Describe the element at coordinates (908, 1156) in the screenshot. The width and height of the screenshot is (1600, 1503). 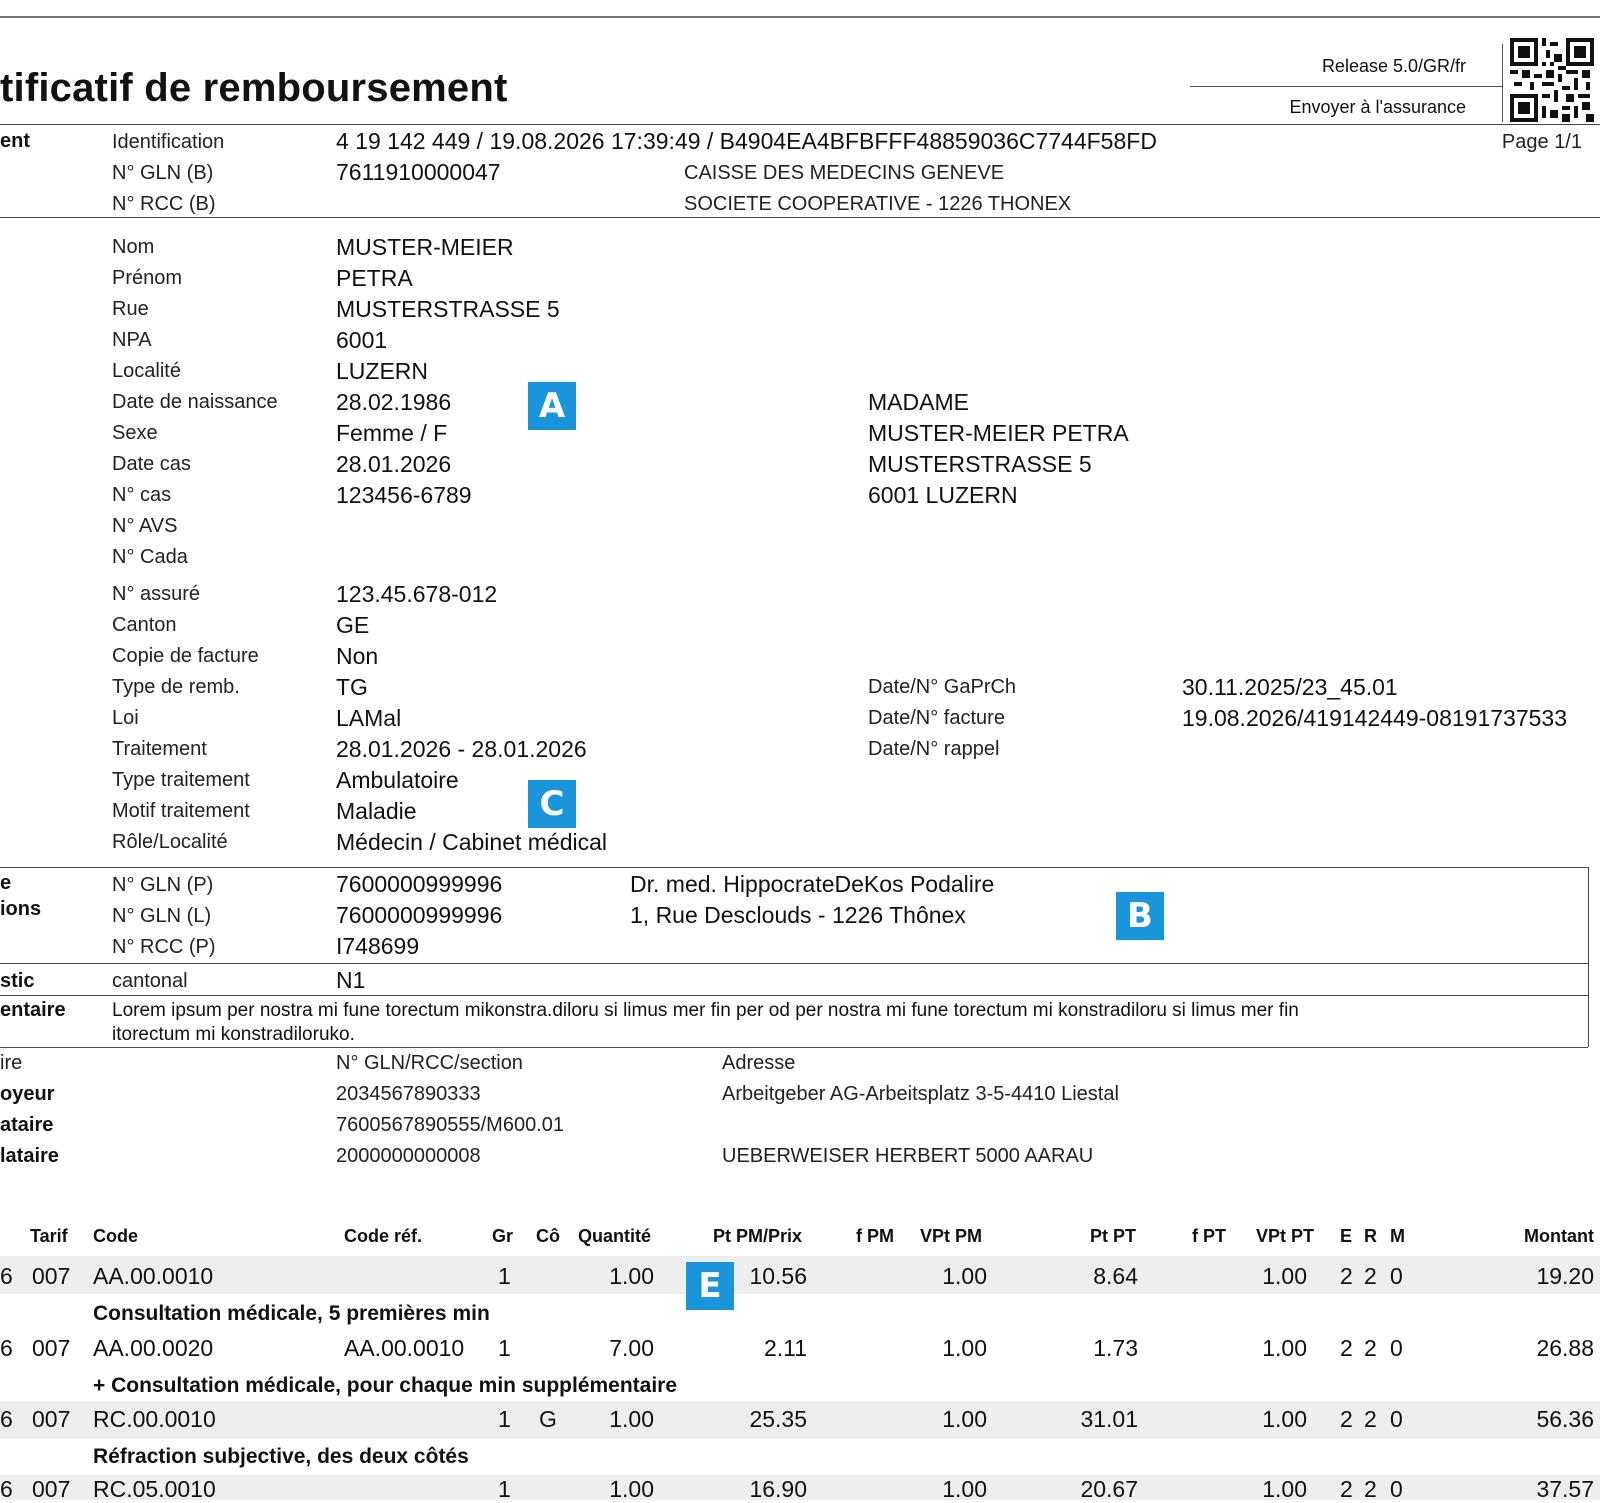
I see `party-address: UEBERWEISER HERBERT 5000 AARAU` at that location.